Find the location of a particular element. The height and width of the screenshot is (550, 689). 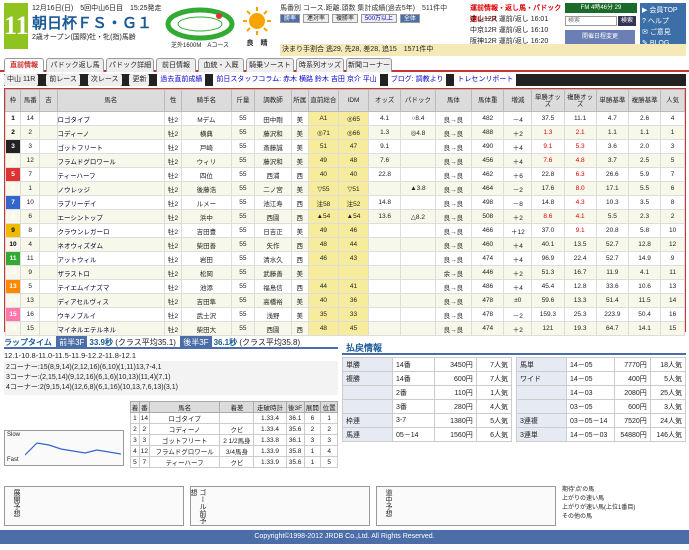

cell-name: コディーノ is located at coordinates (110, 132).